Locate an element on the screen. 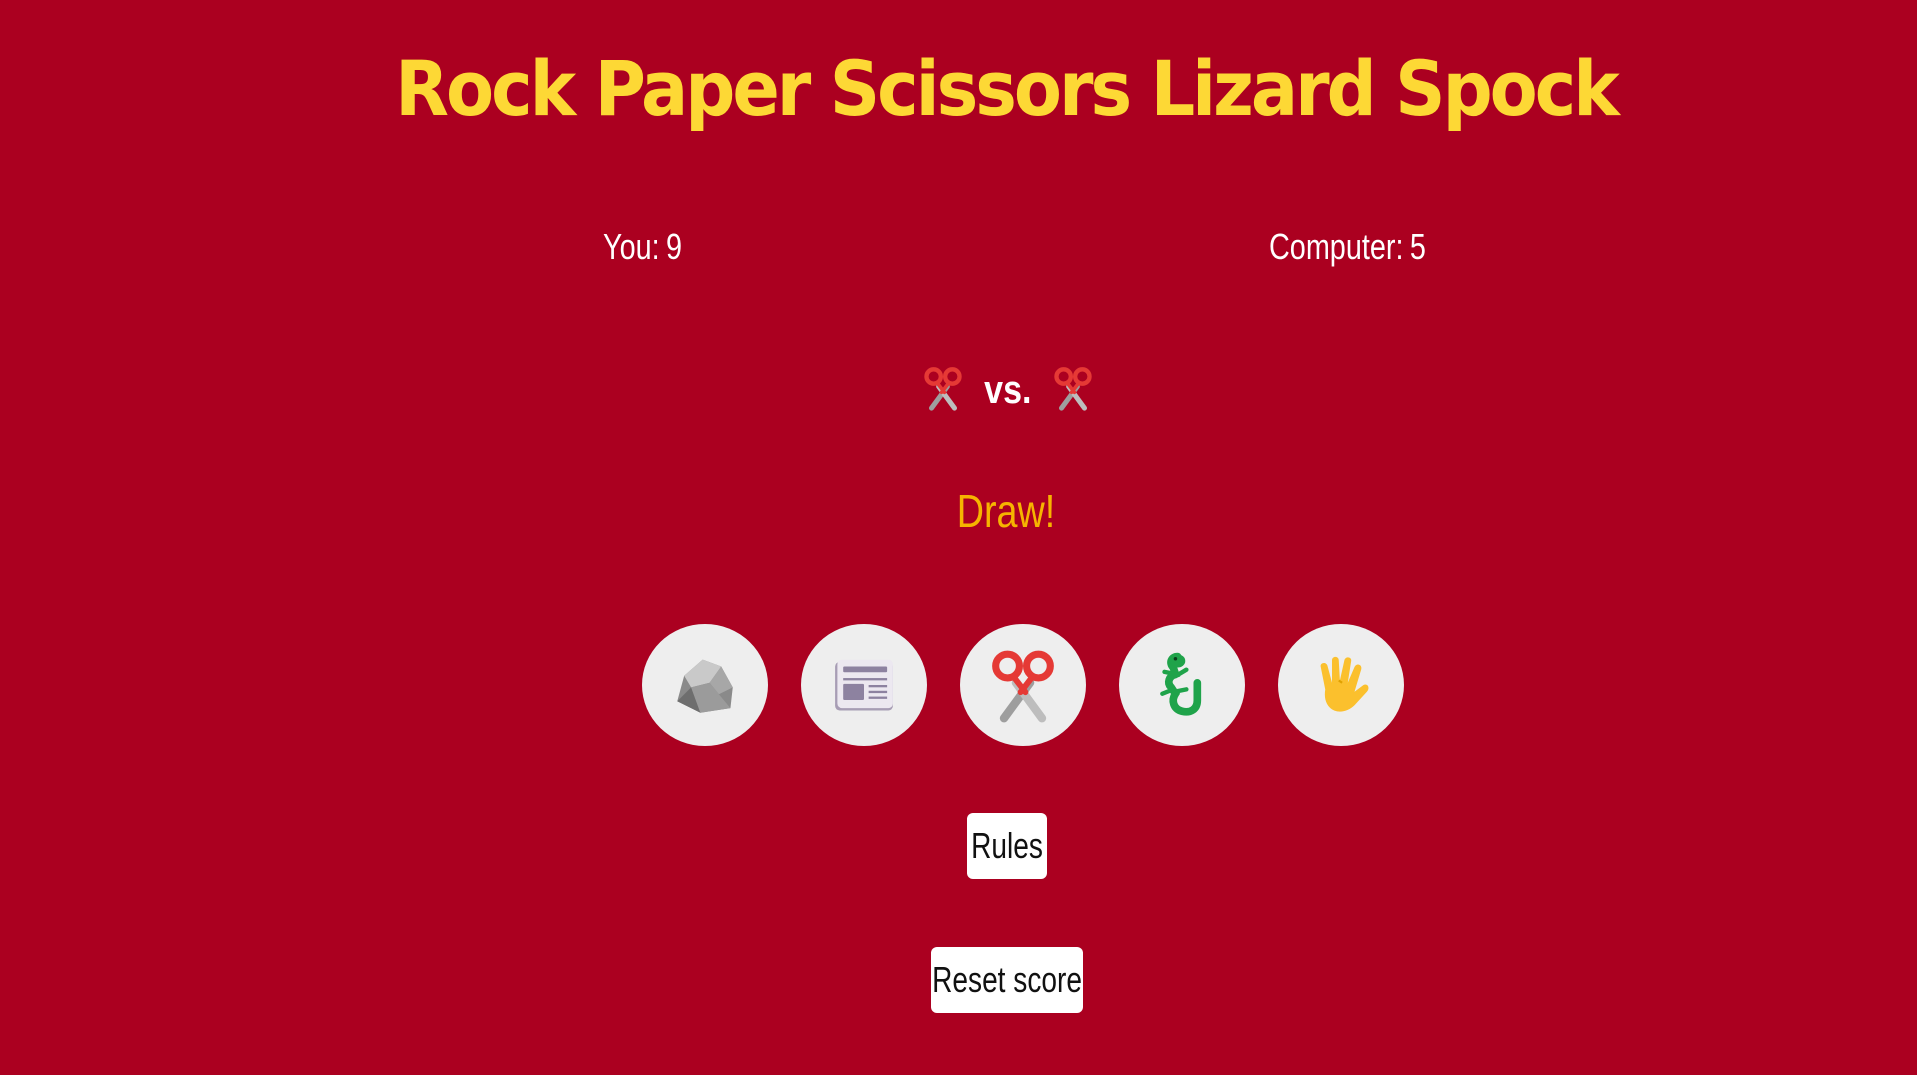 The image size is (1917, 1075). scissors-icon is located at coordinates (1023, 686).